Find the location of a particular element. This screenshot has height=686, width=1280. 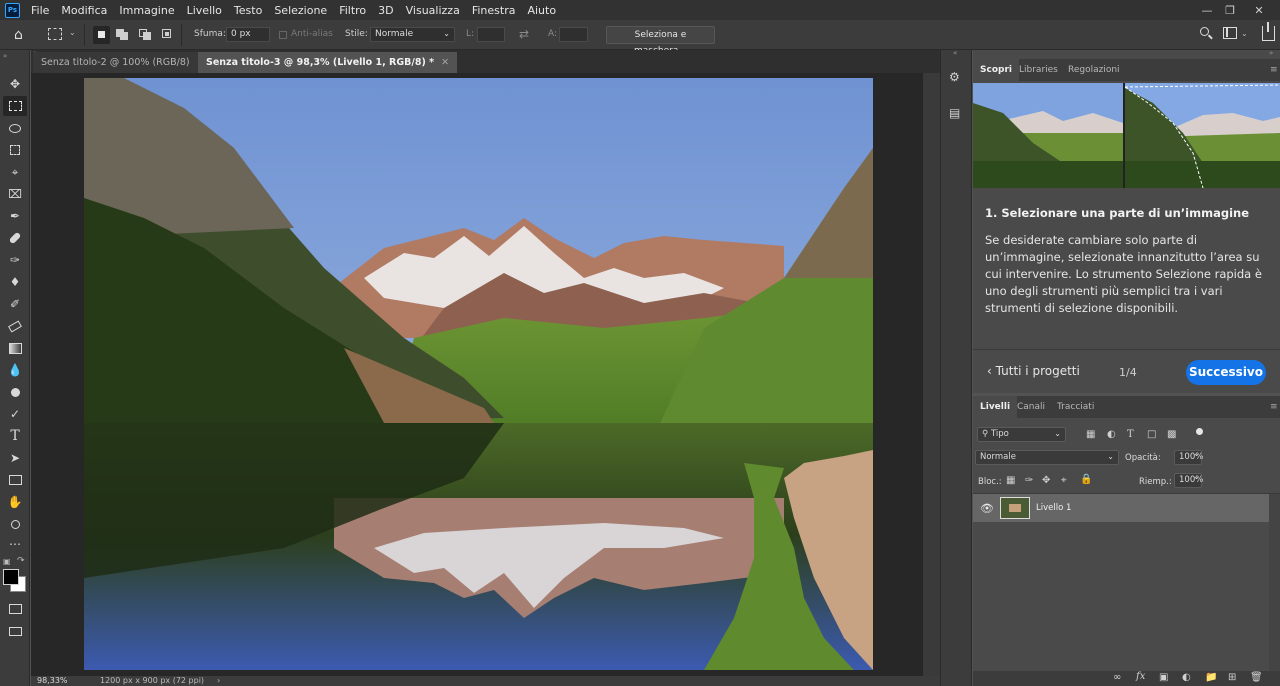

antialias-checkbox is located at coordinates (283, 35).